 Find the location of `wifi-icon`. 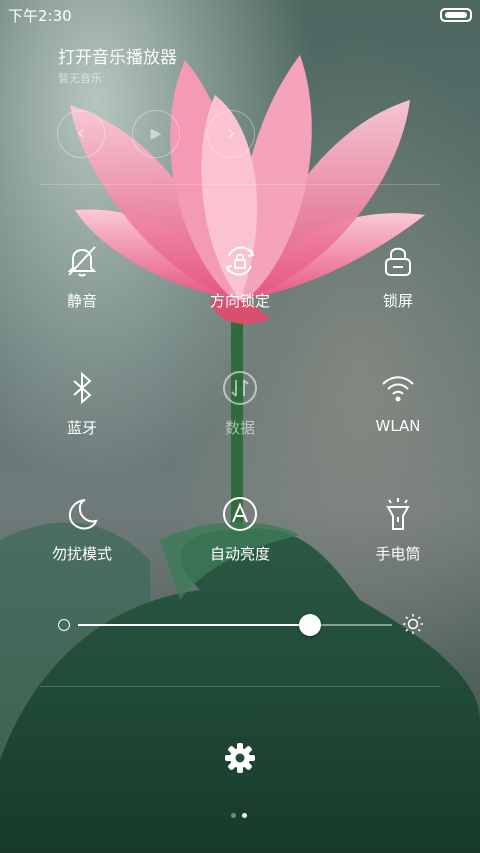

wifi-icon is located at coordinates (398, 389).